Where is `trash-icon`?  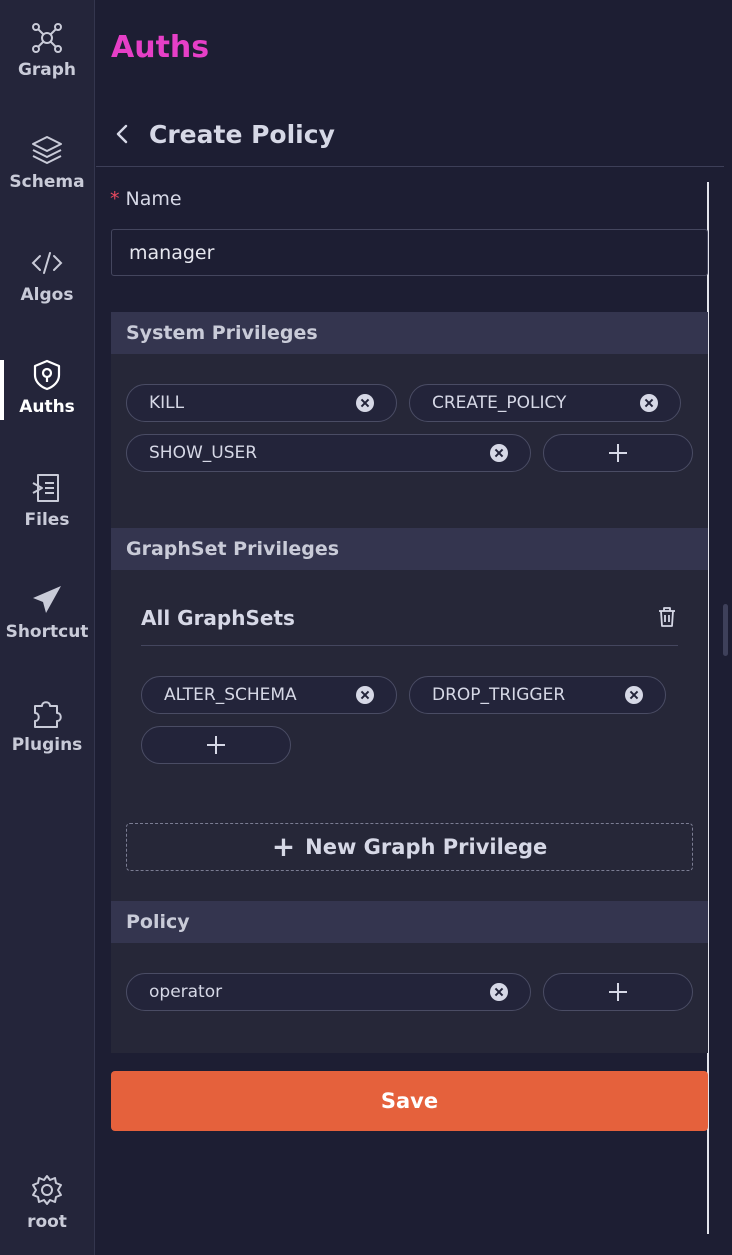
trash-icon is located at coordinates (667, 617).